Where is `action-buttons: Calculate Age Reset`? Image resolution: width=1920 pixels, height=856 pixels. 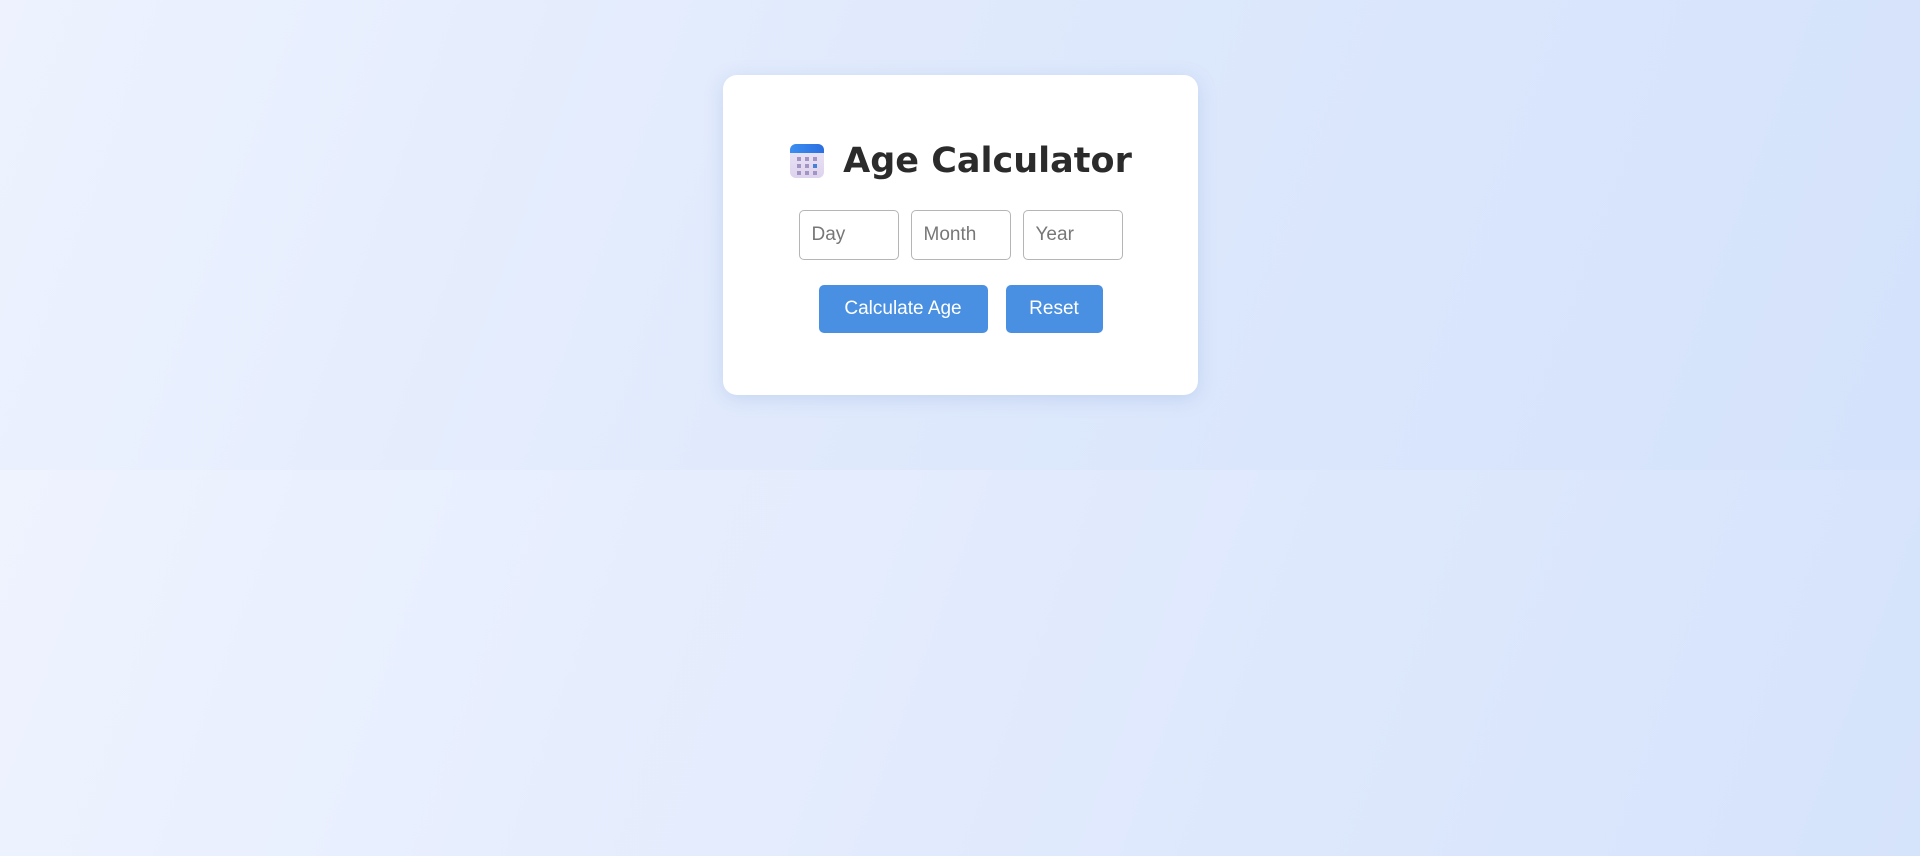 action-buttons: Calculate Age Reset is located at coordinates (960, 309).